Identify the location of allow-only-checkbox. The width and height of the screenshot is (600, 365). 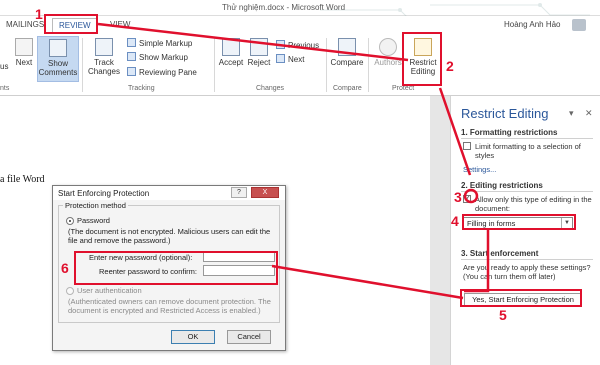
(467, 198).